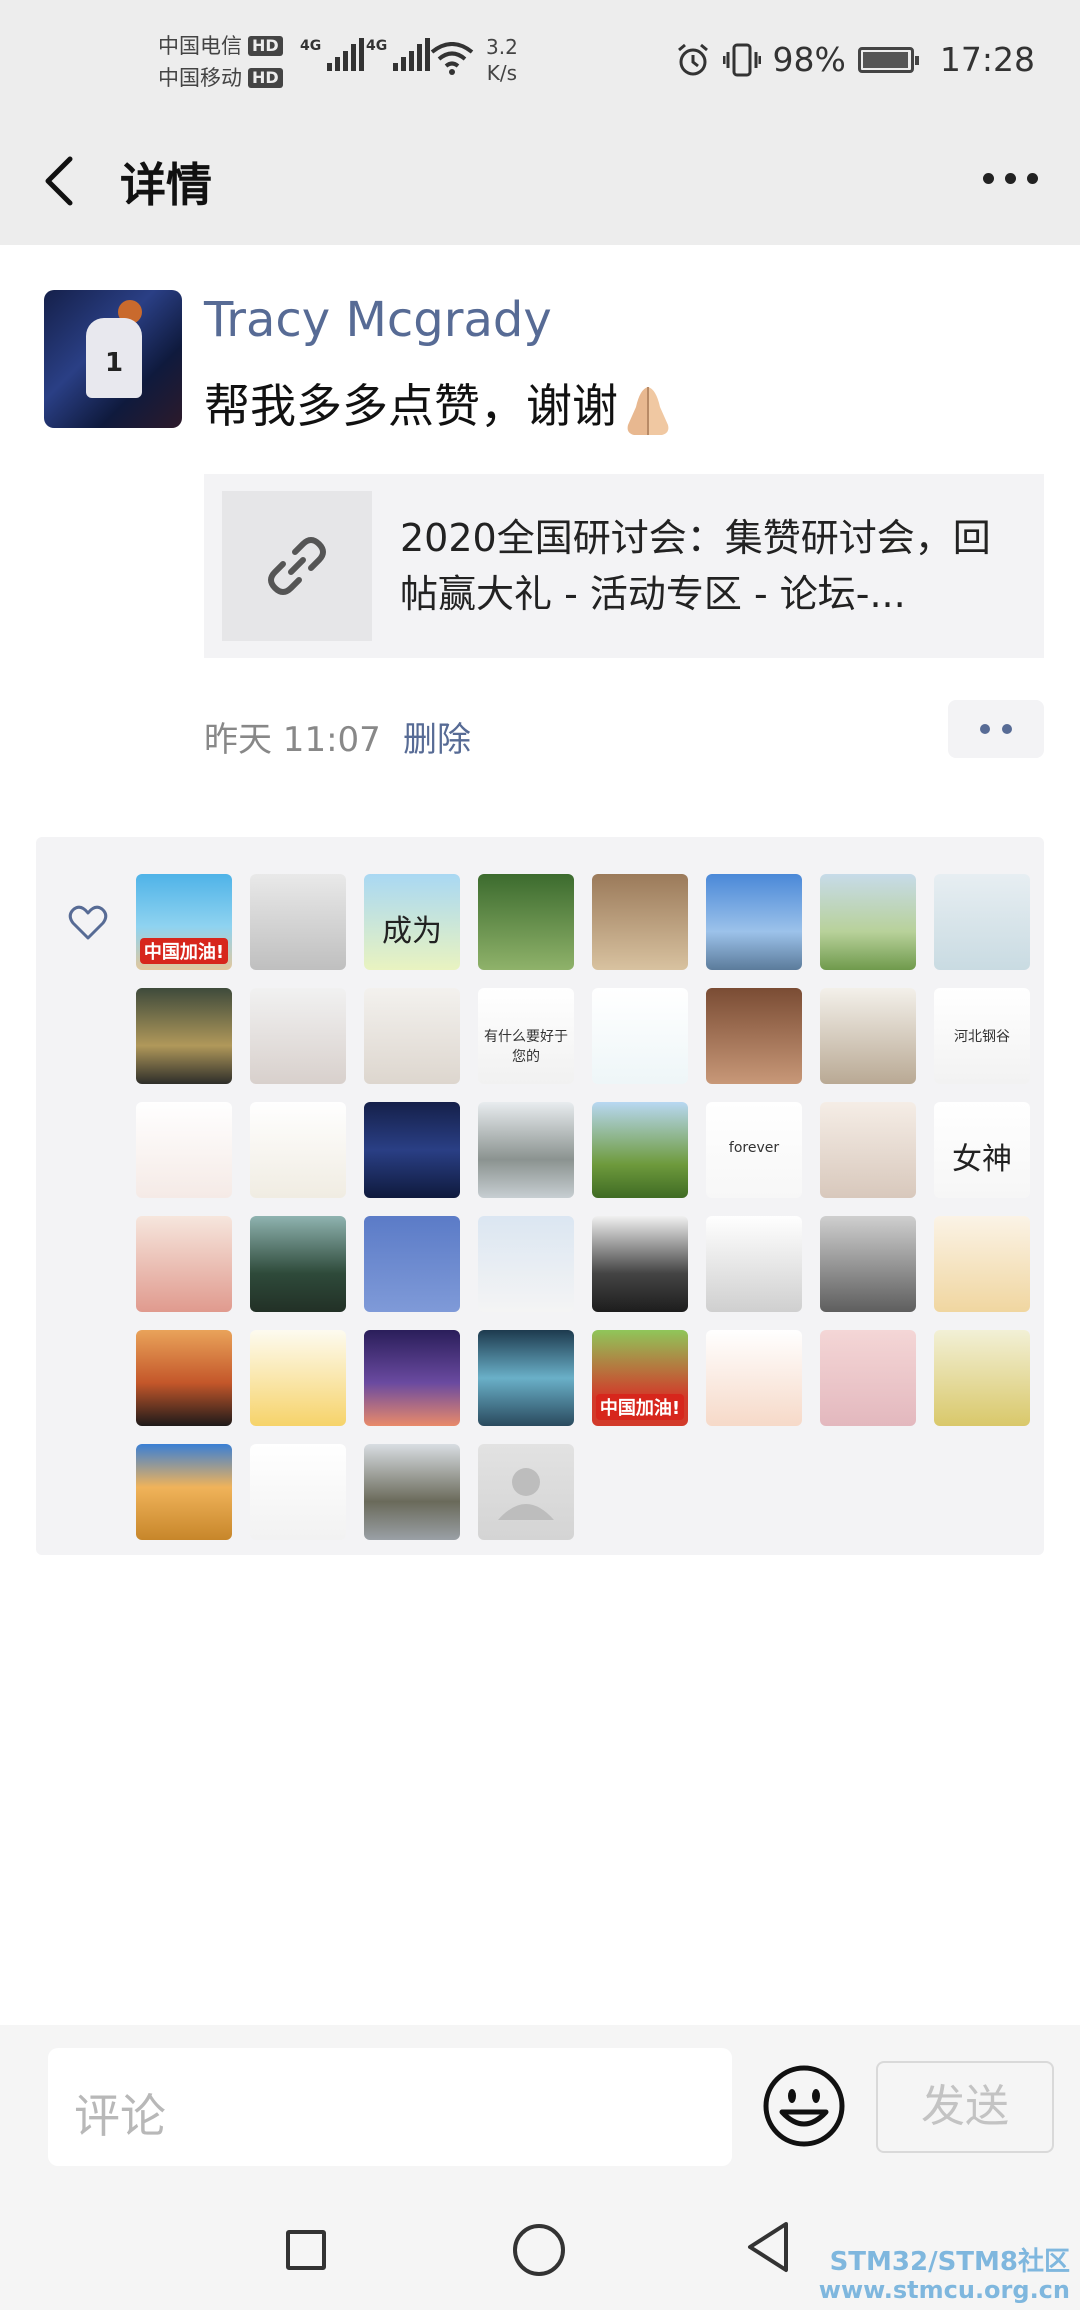  I want to click on liker-avatar-caption: 女神, so click(982, 1159).